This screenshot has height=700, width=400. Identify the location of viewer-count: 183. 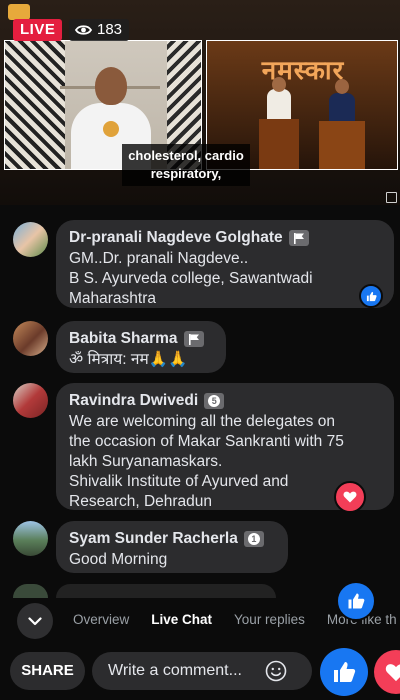
(99, 30).